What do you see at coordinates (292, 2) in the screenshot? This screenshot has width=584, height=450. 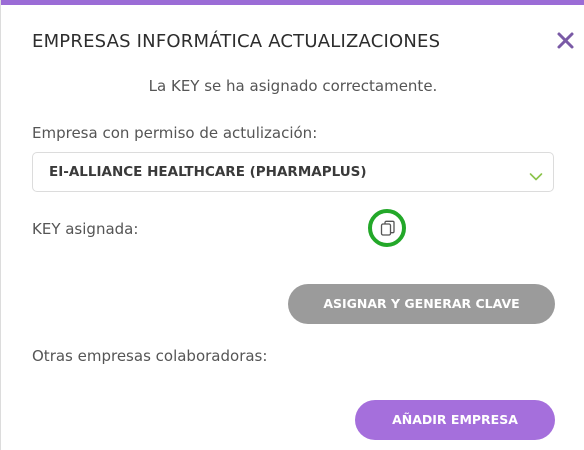 I see `dialog-accent-bar` at bounding box center [292, 2].